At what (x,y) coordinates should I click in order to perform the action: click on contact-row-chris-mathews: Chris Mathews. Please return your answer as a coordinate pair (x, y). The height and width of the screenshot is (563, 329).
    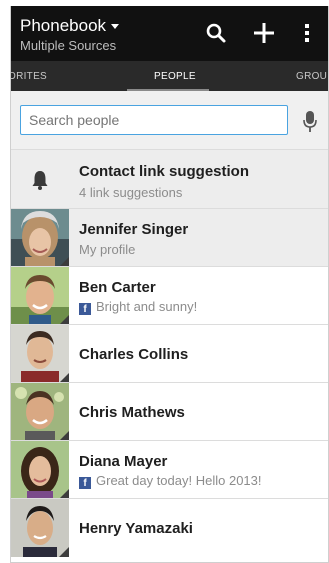
    Looking at the image, I should click on (169, 411).